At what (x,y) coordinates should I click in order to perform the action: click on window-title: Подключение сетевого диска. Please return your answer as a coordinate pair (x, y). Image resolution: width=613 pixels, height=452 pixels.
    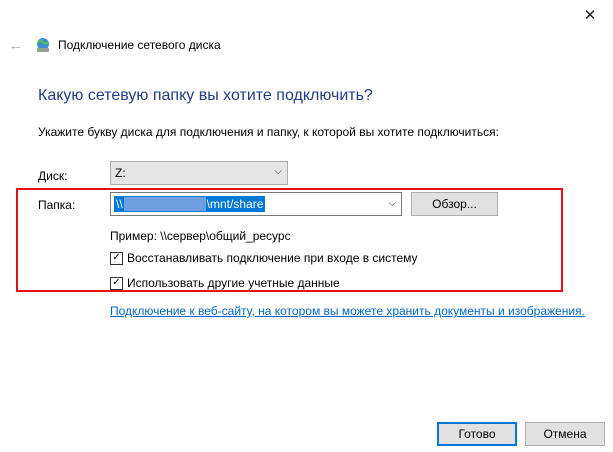
    Looking at the image, I should click on (139, 45).